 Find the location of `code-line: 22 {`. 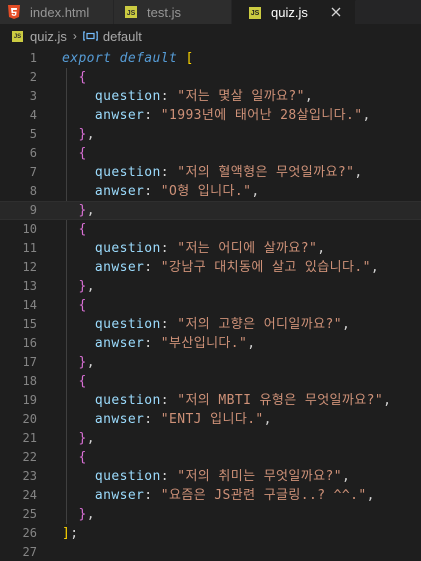

code-line: 22 { is located at coordinates (210, 457).